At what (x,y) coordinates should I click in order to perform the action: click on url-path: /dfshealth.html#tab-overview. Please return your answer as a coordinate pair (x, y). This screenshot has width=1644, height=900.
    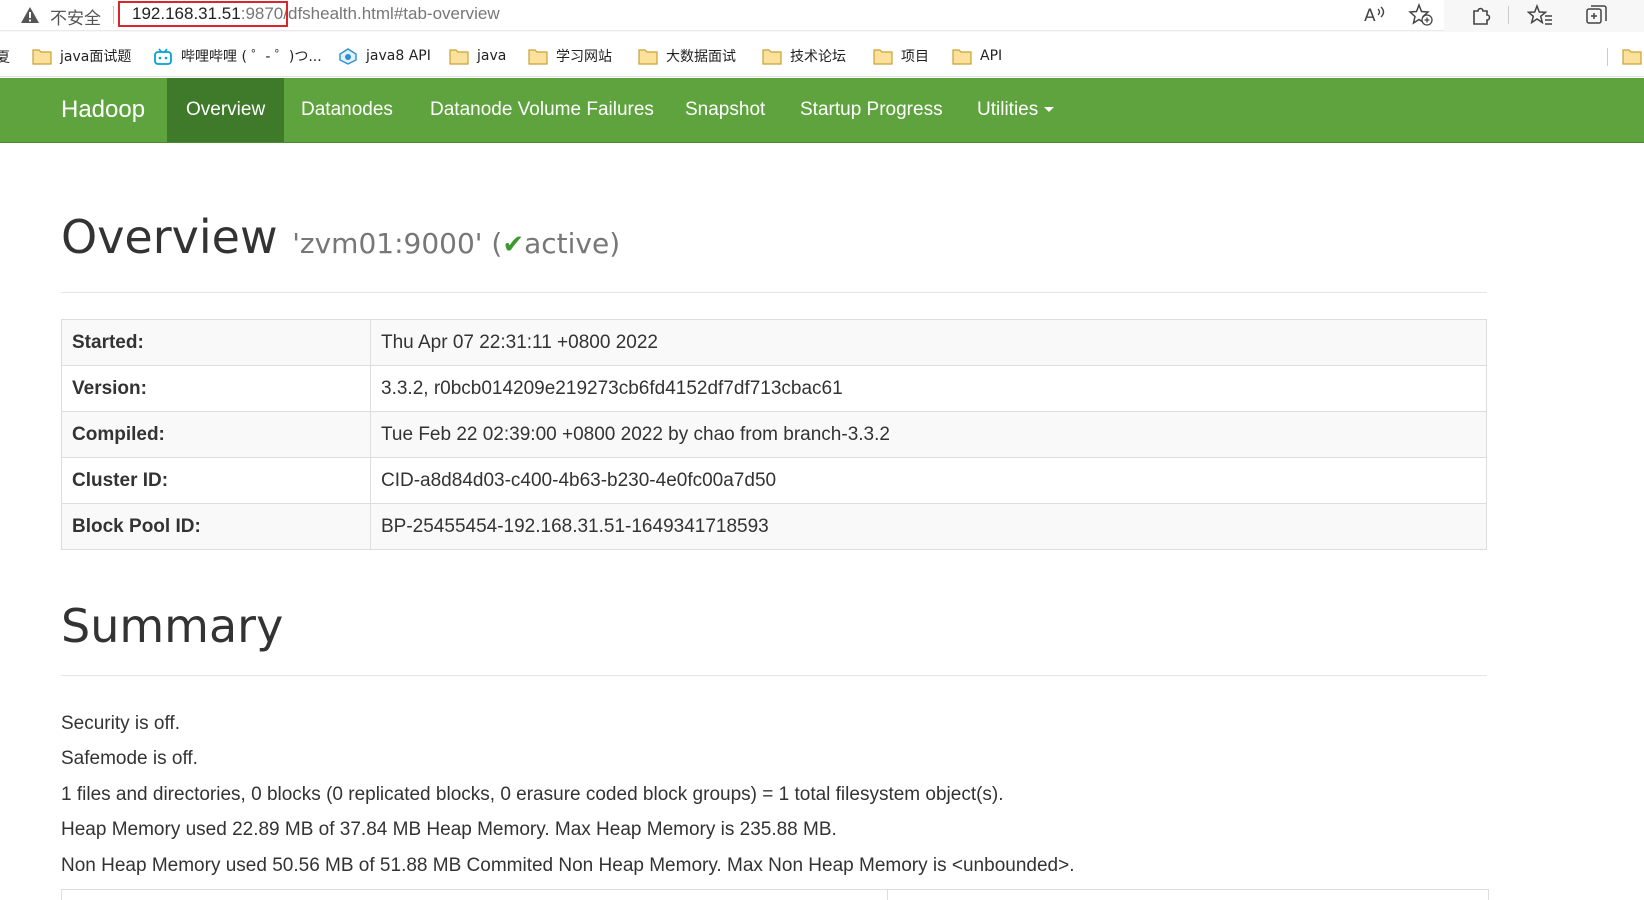
    Looking at the image, I should click on (391, 13).